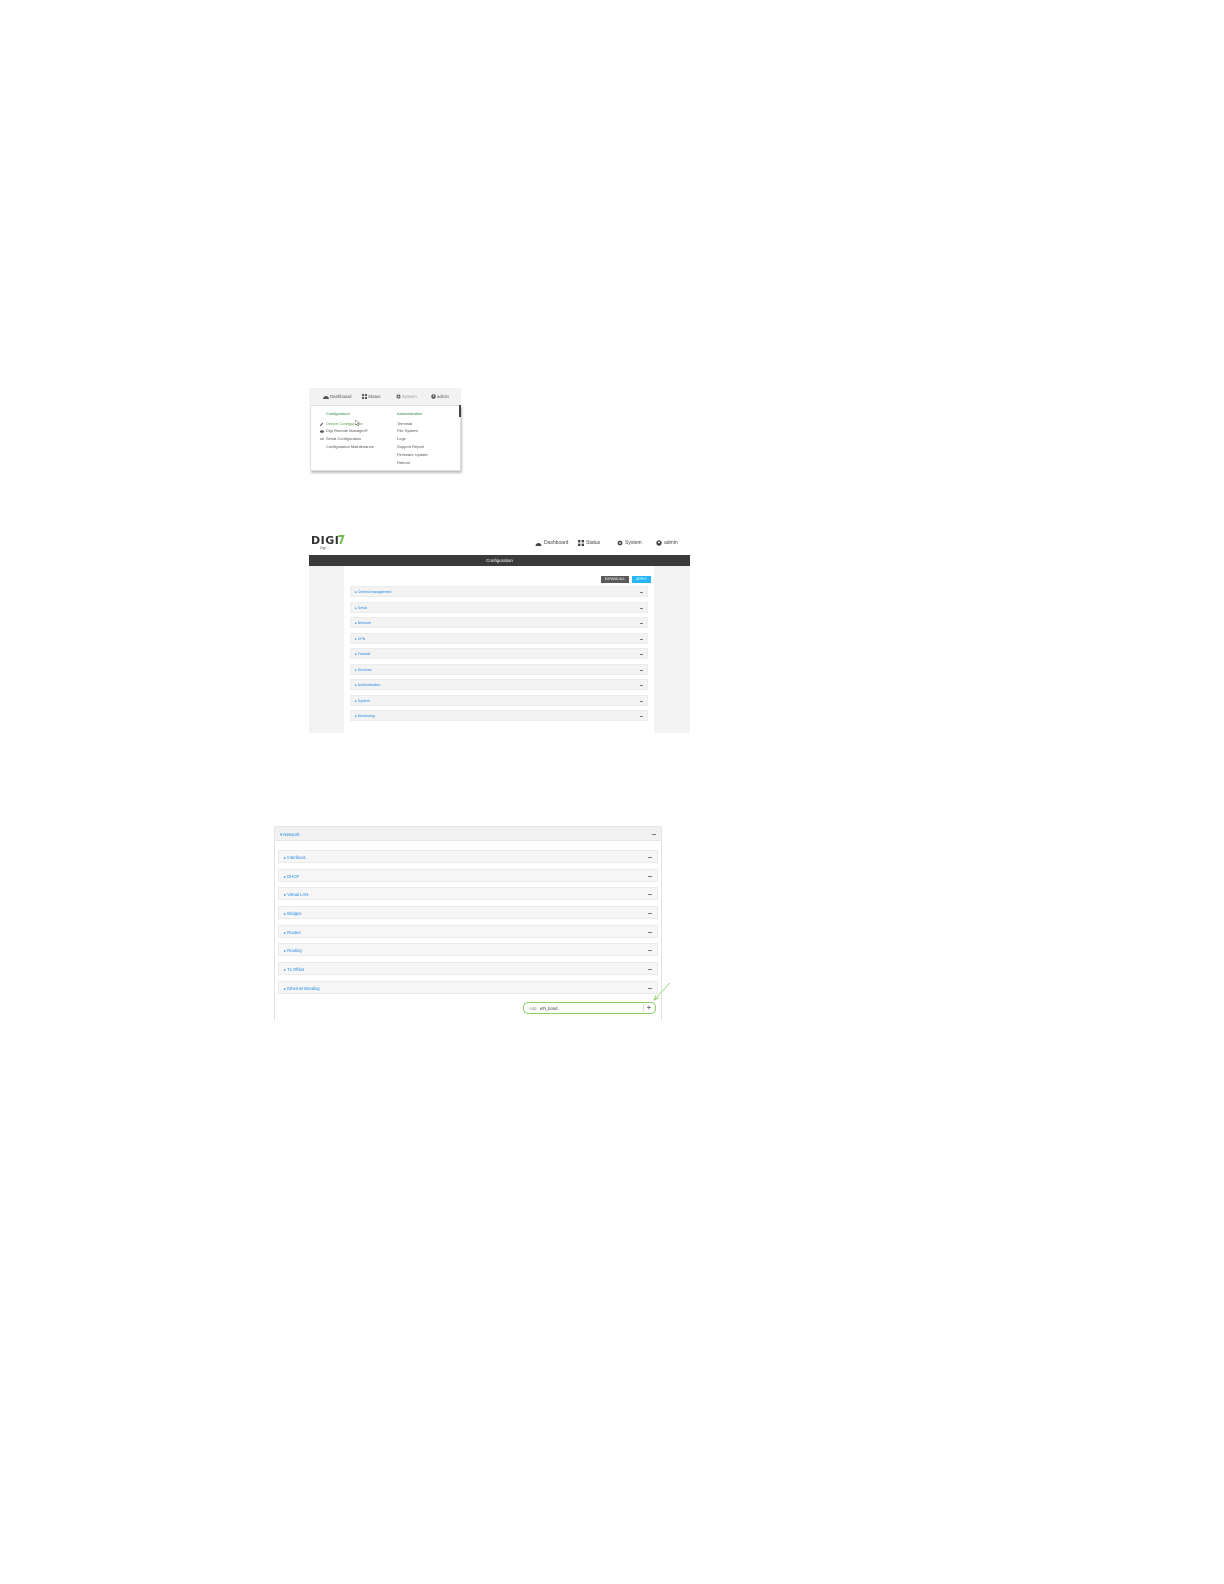 Image resolution: width=1224 pixels, height=1584 pixels. Describe the element at coordinates (499, 653) in the screenshot. I see `section-firewall: ▸ Firewall` at that location.